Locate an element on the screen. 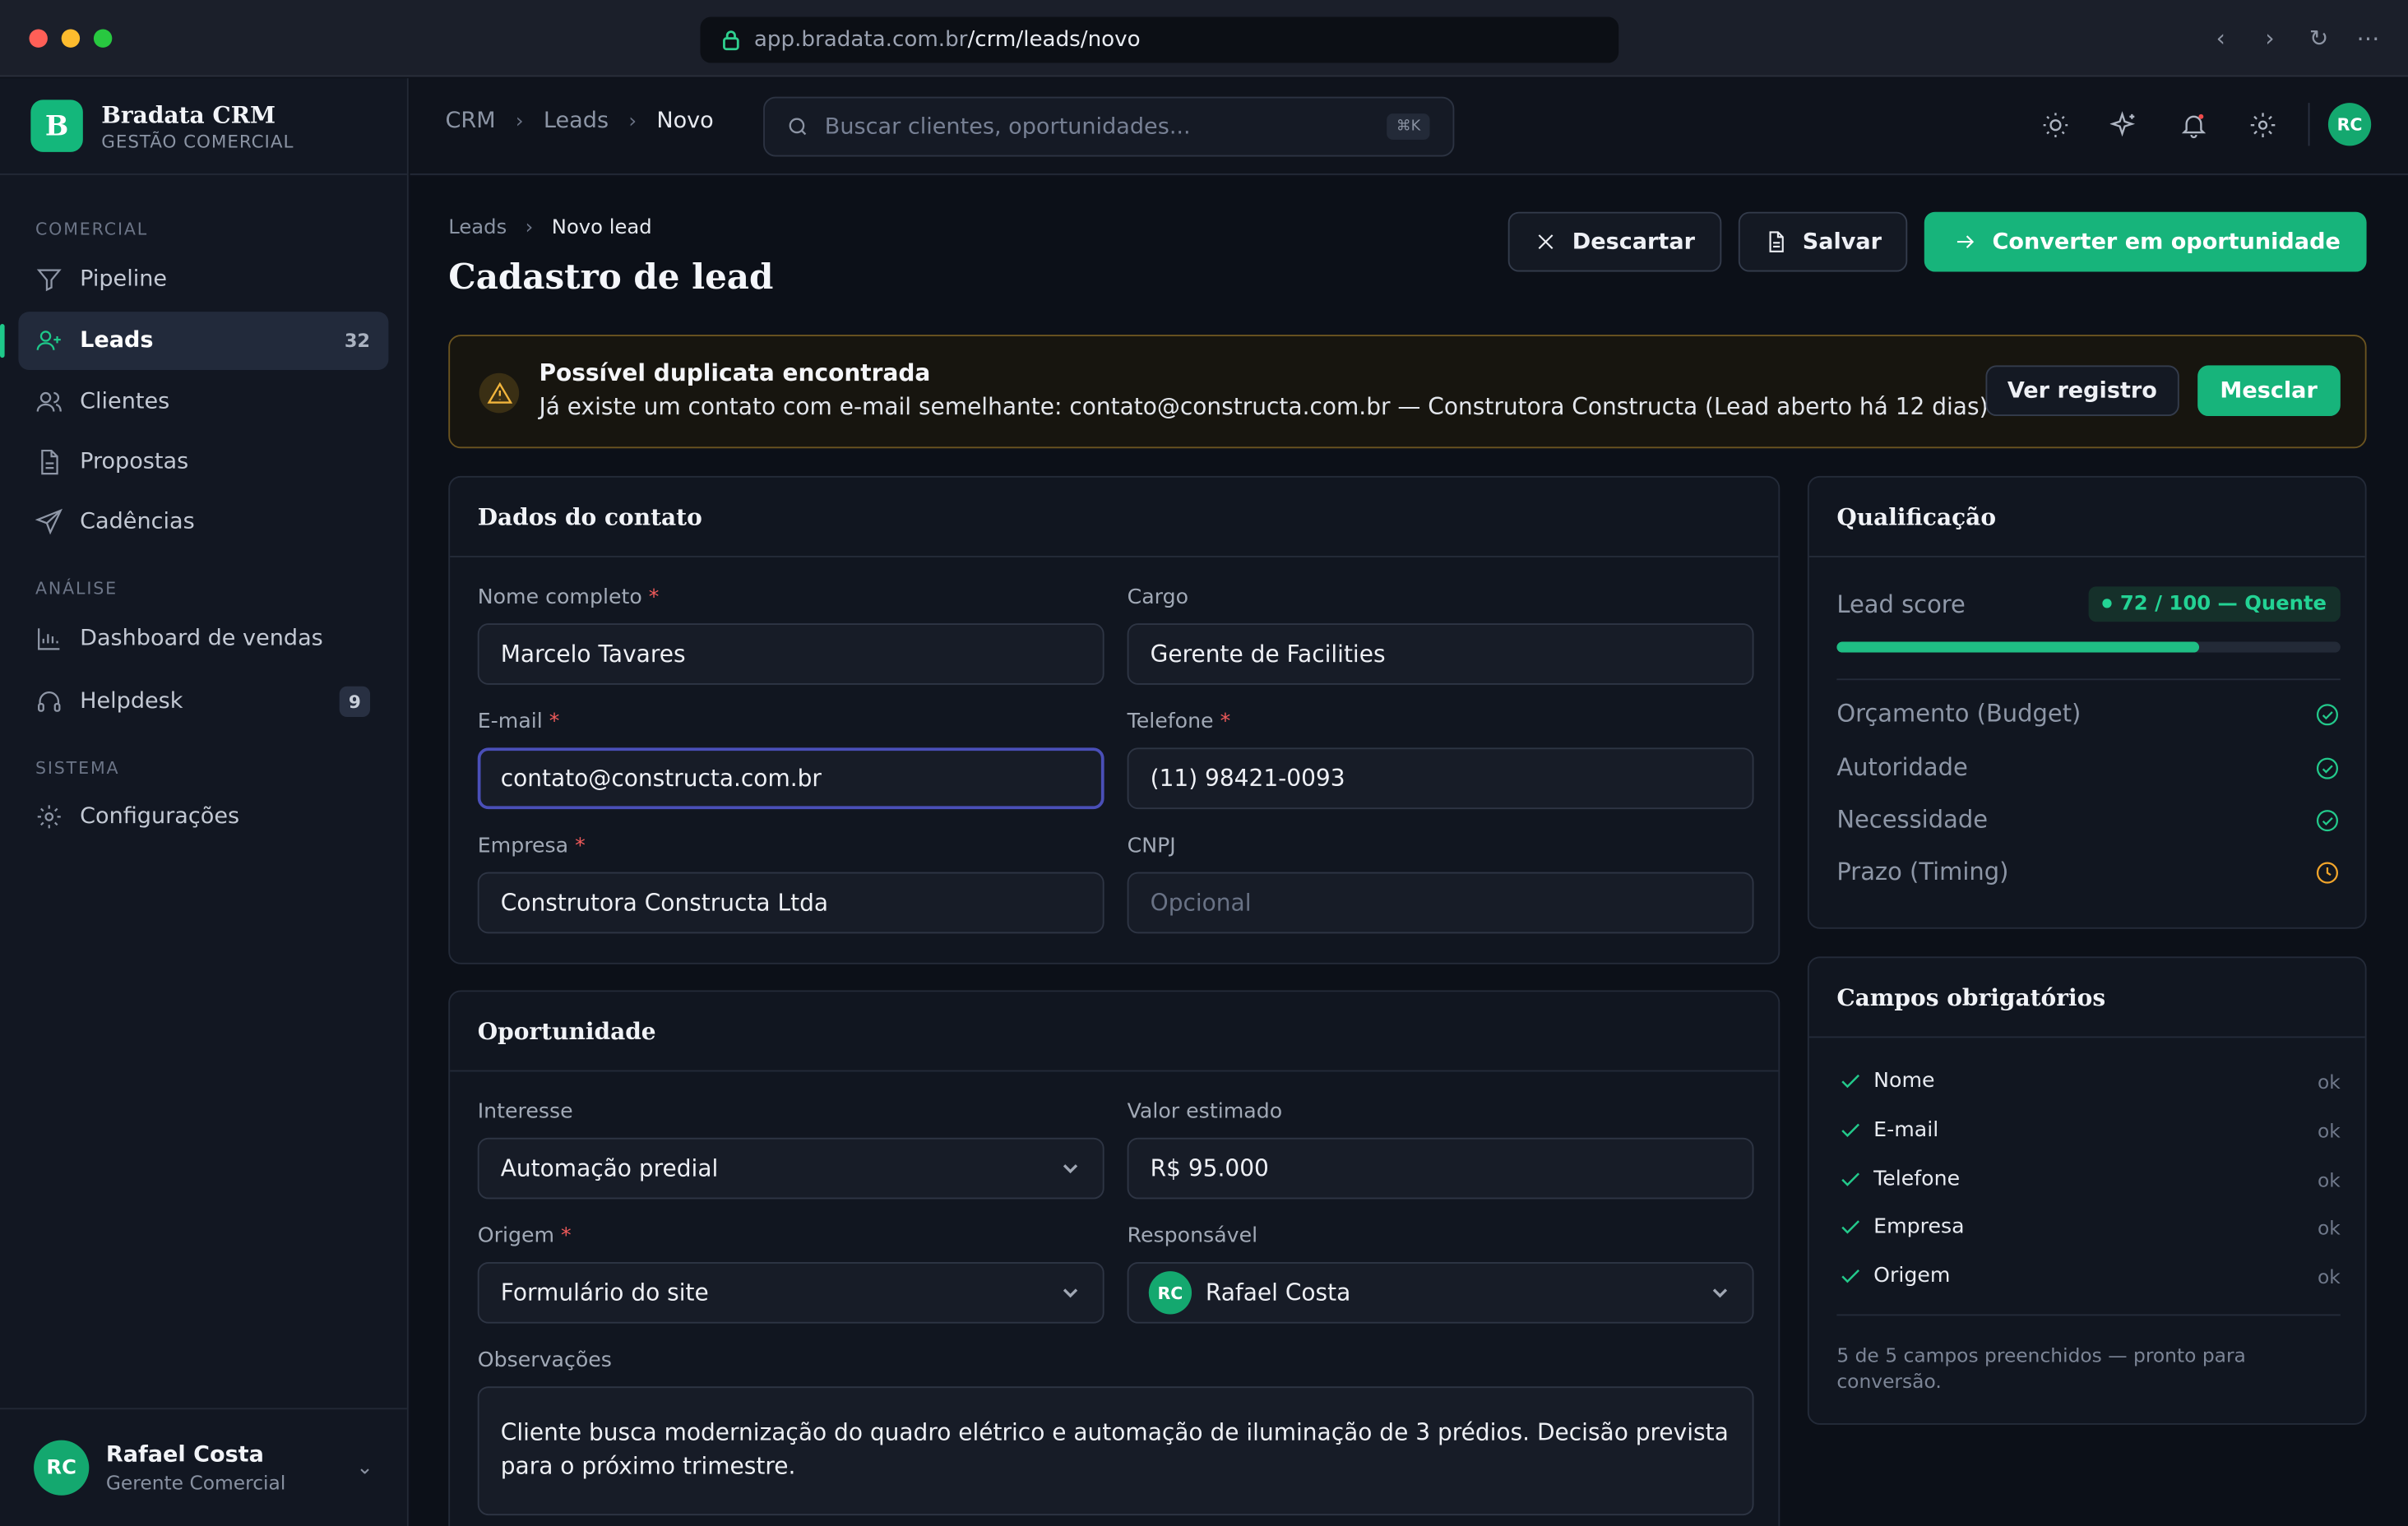 Image resolution: width=2408 pixels, height=1526 pixels. avatar: RC is located at coordinates (2349, 124).